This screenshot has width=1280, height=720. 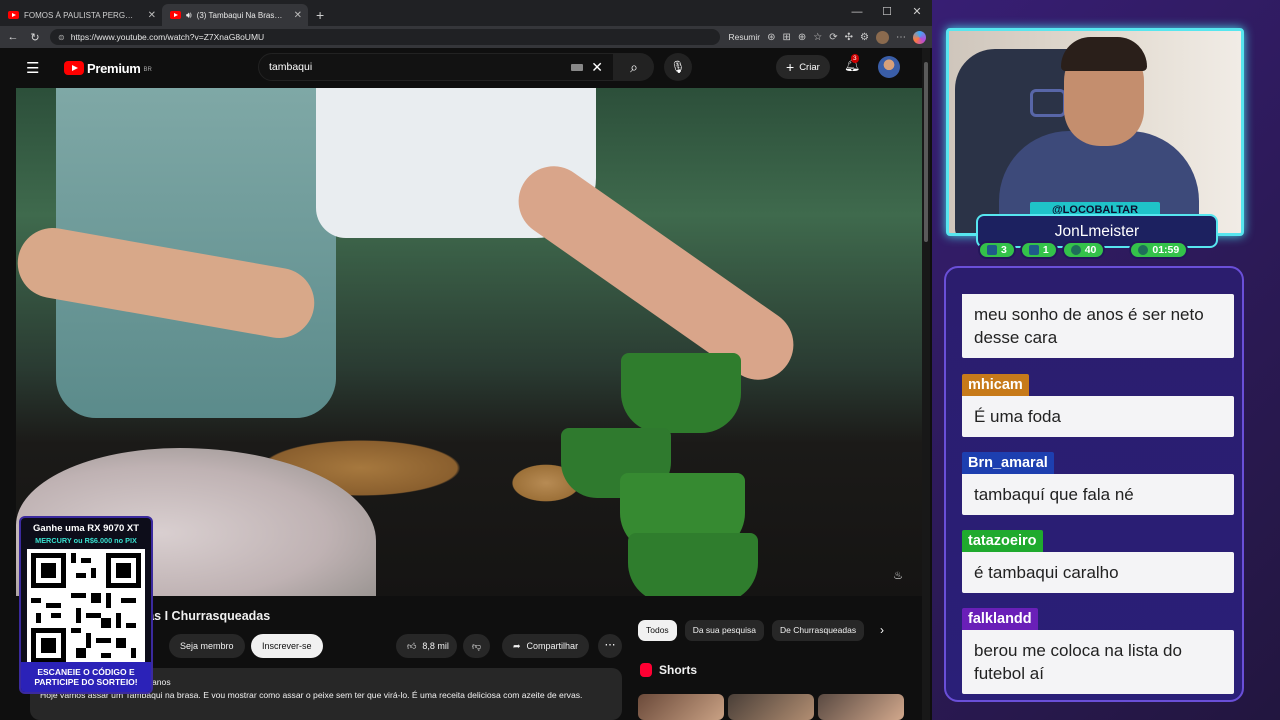 What do you see at coordinates (74, 68) in the screenshot?
I see `youtube-play-icon` at bounding box center [74, 68].